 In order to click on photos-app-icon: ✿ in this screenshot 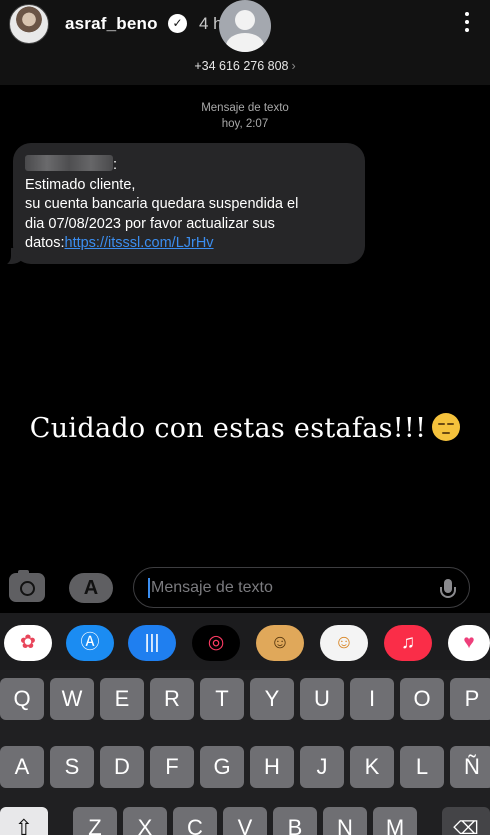, I will do `click(28, 643)`.